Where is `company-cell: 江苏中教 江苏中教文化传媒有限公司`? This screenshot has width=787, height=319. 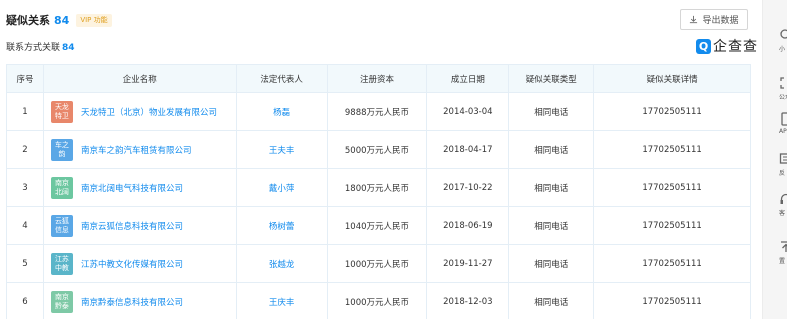
company-cell: 江苏中教 江苏中教文化传媒有限公司 is located at coordinates (139, 263).